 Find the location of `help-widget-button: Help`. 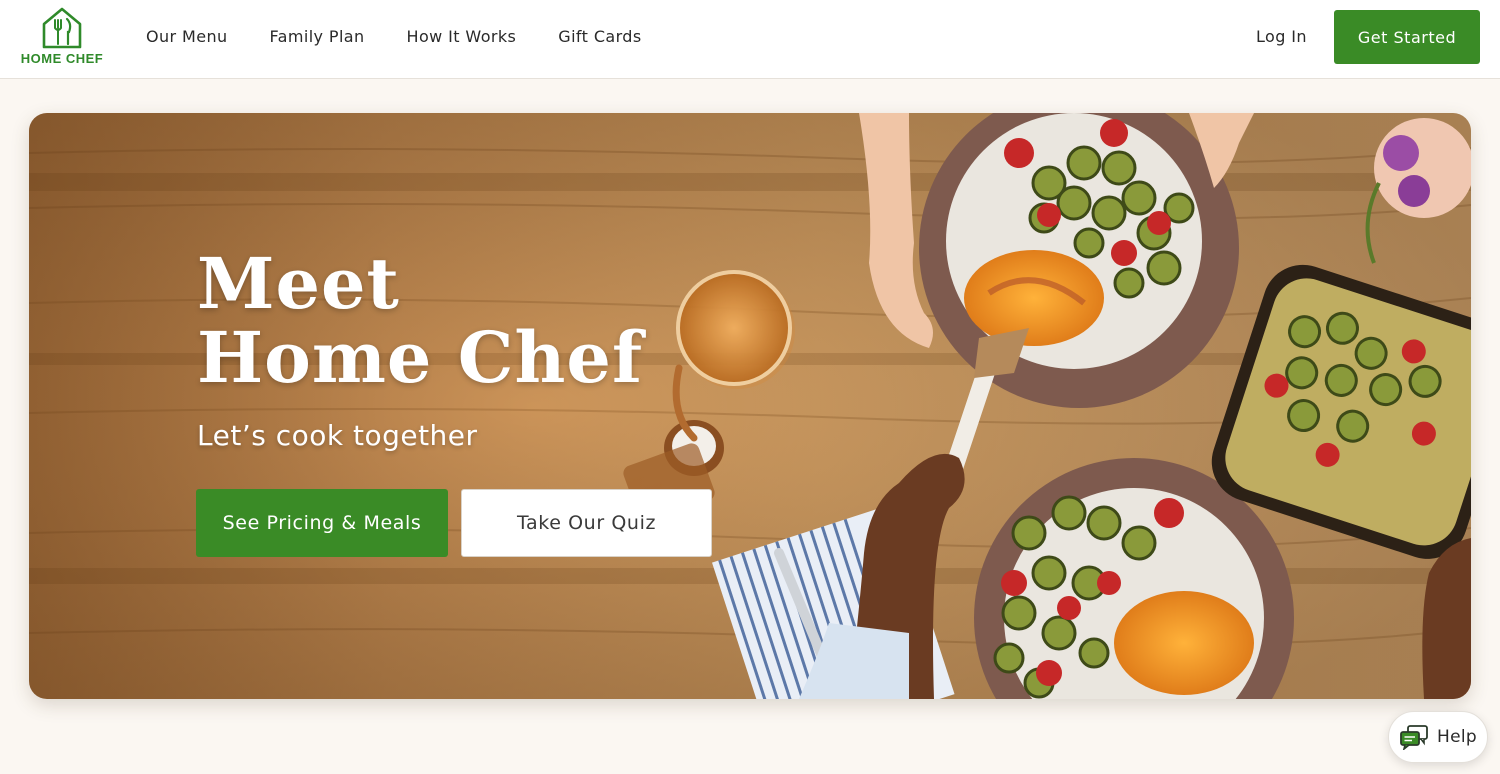

help-widget-button: Help is located at coordinates (1438, 737).